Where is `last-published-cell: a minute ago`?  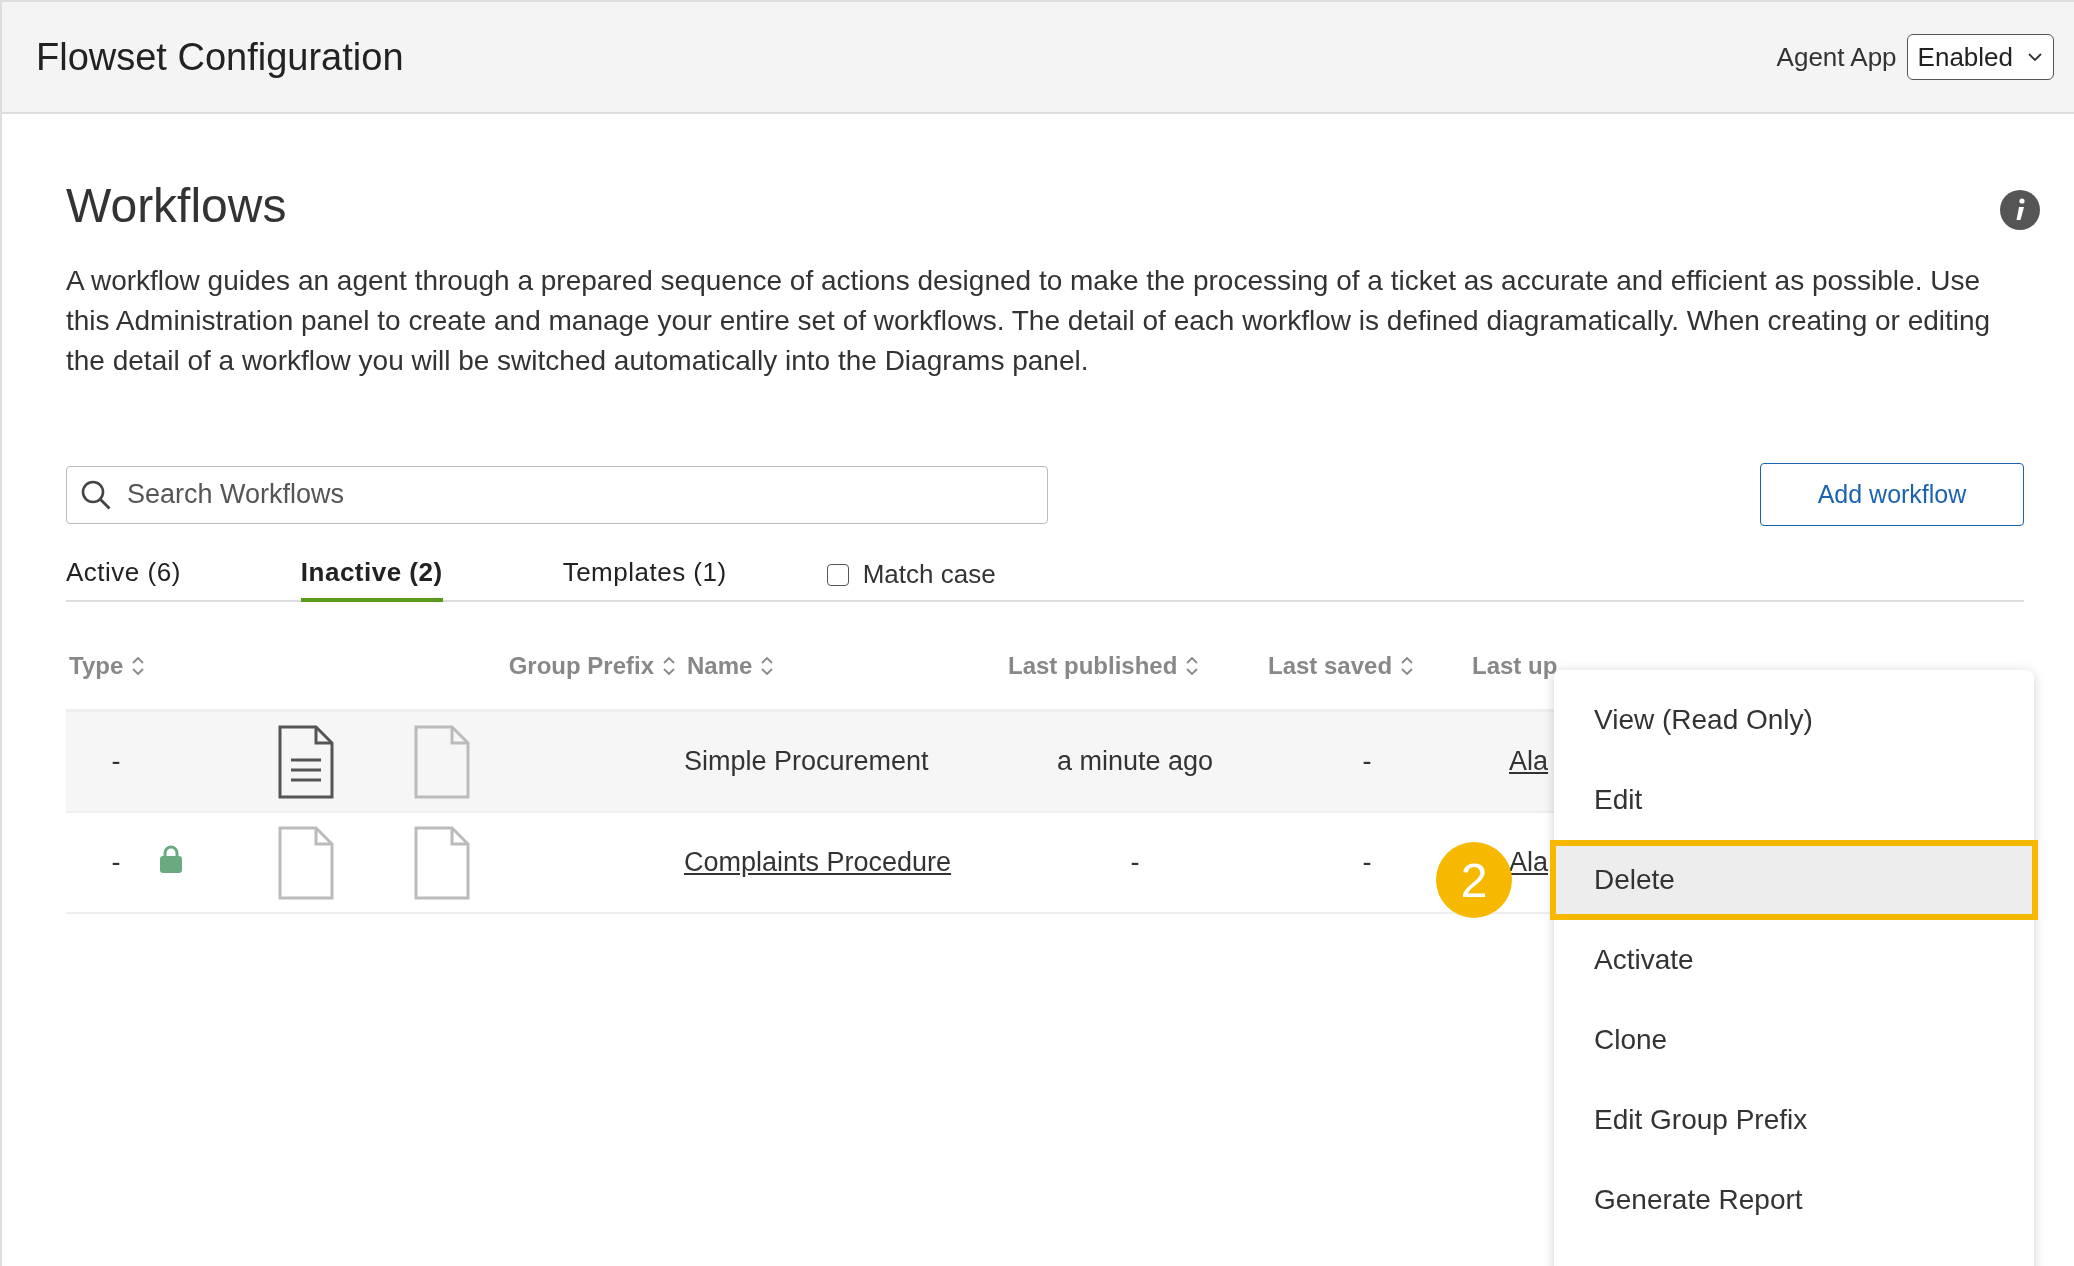
last-published-cell: a minute ago is located at coordinates (1135, 761).